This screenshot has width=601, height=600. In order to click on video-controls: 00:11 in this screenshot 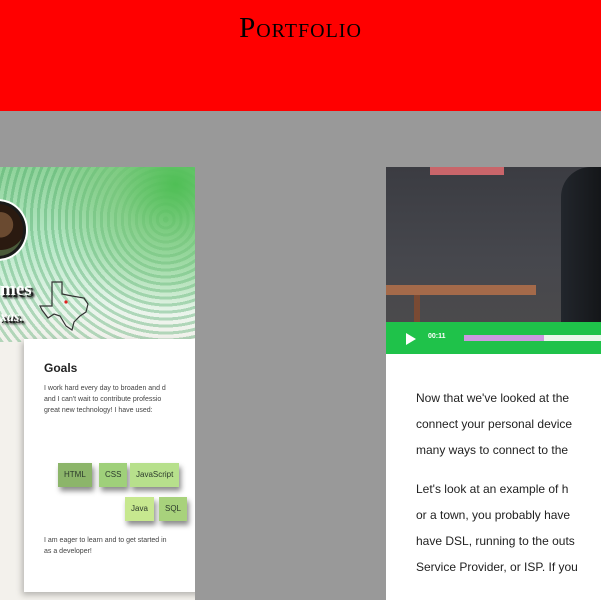, I will do `click(493, 338)`.